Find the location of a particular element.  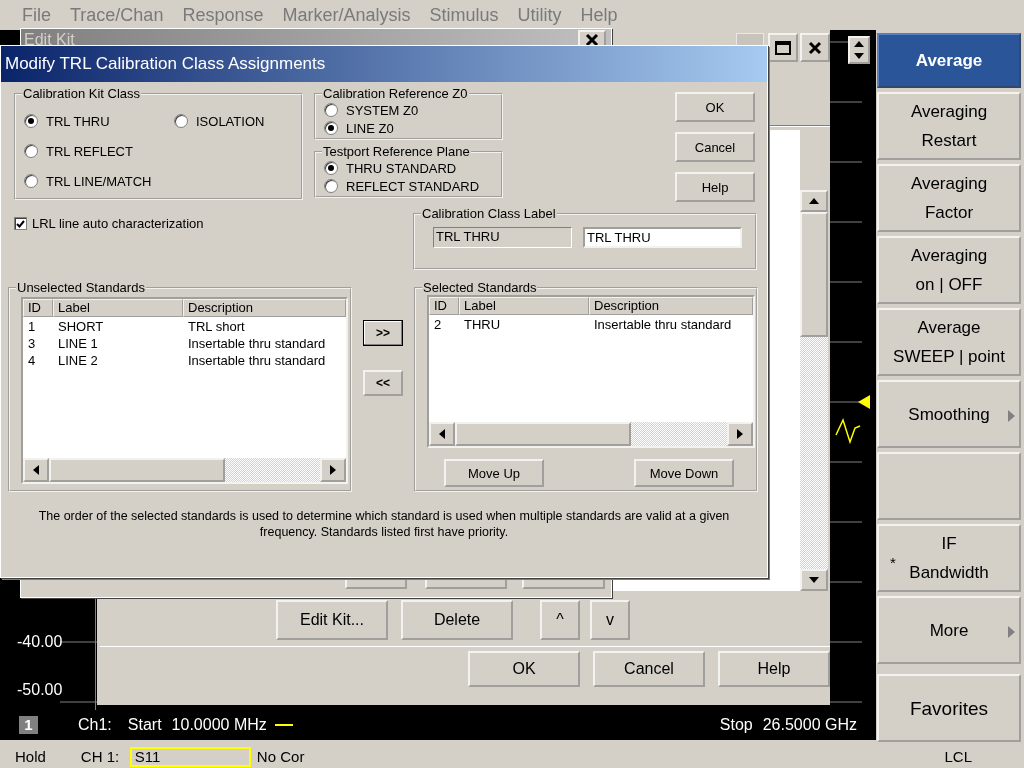

trace-line is located at coordinates (848, 431).